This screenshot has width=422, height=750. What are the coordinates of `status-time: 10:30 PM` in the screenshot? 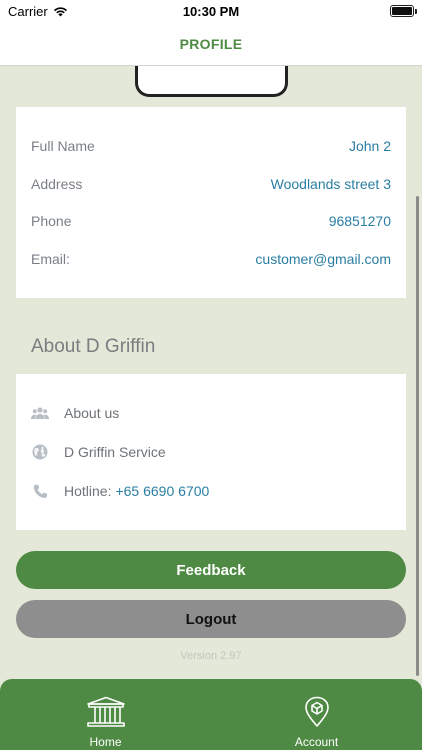 It's located at (211, 11).